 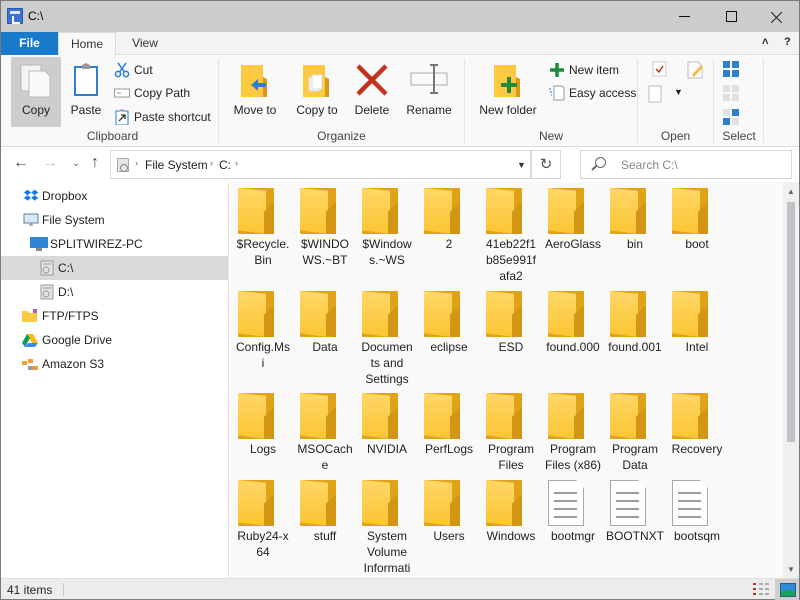 I want to click on file-name: NVIDIA, so click(x=387, y=449).